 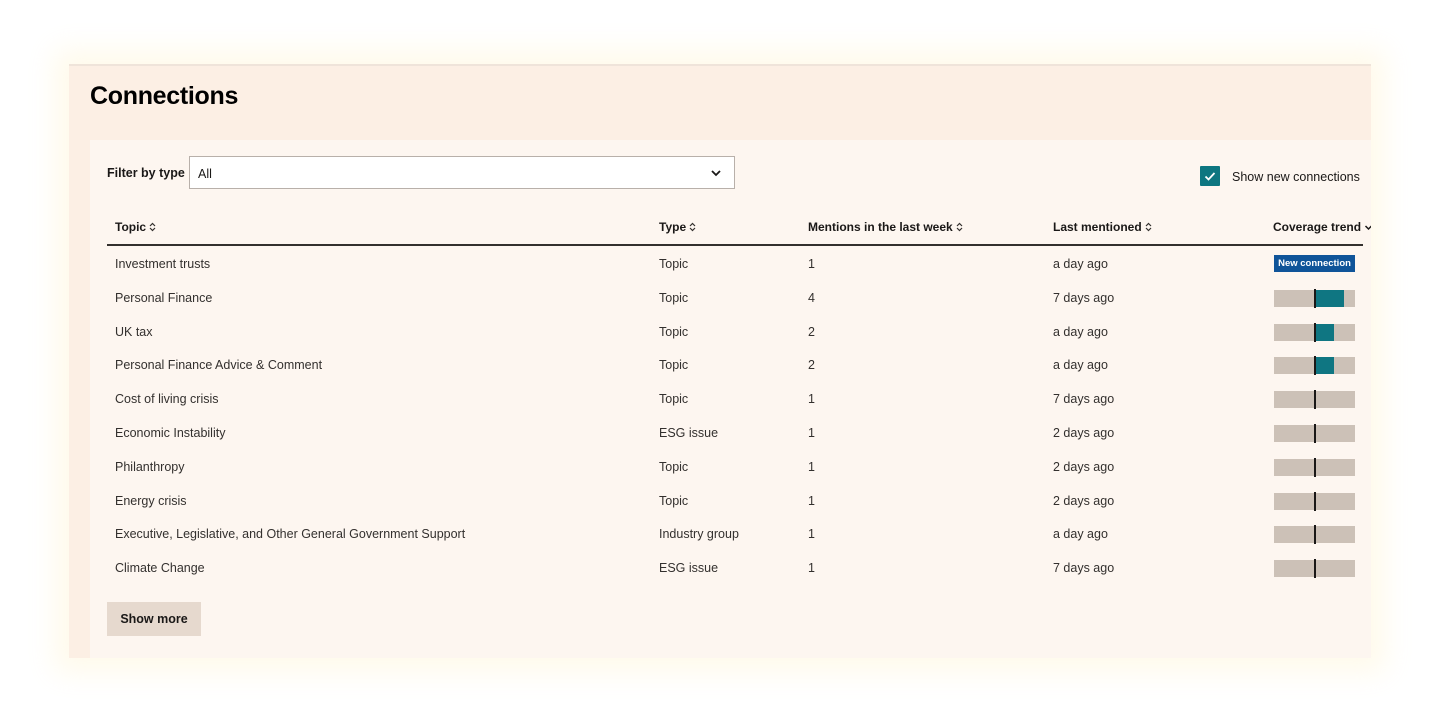 What do you see at coordinates (735, 331) in the screenshot?
I see `table-row: UK tax Topic 2 a day ago` at bounding box center [735, 331].